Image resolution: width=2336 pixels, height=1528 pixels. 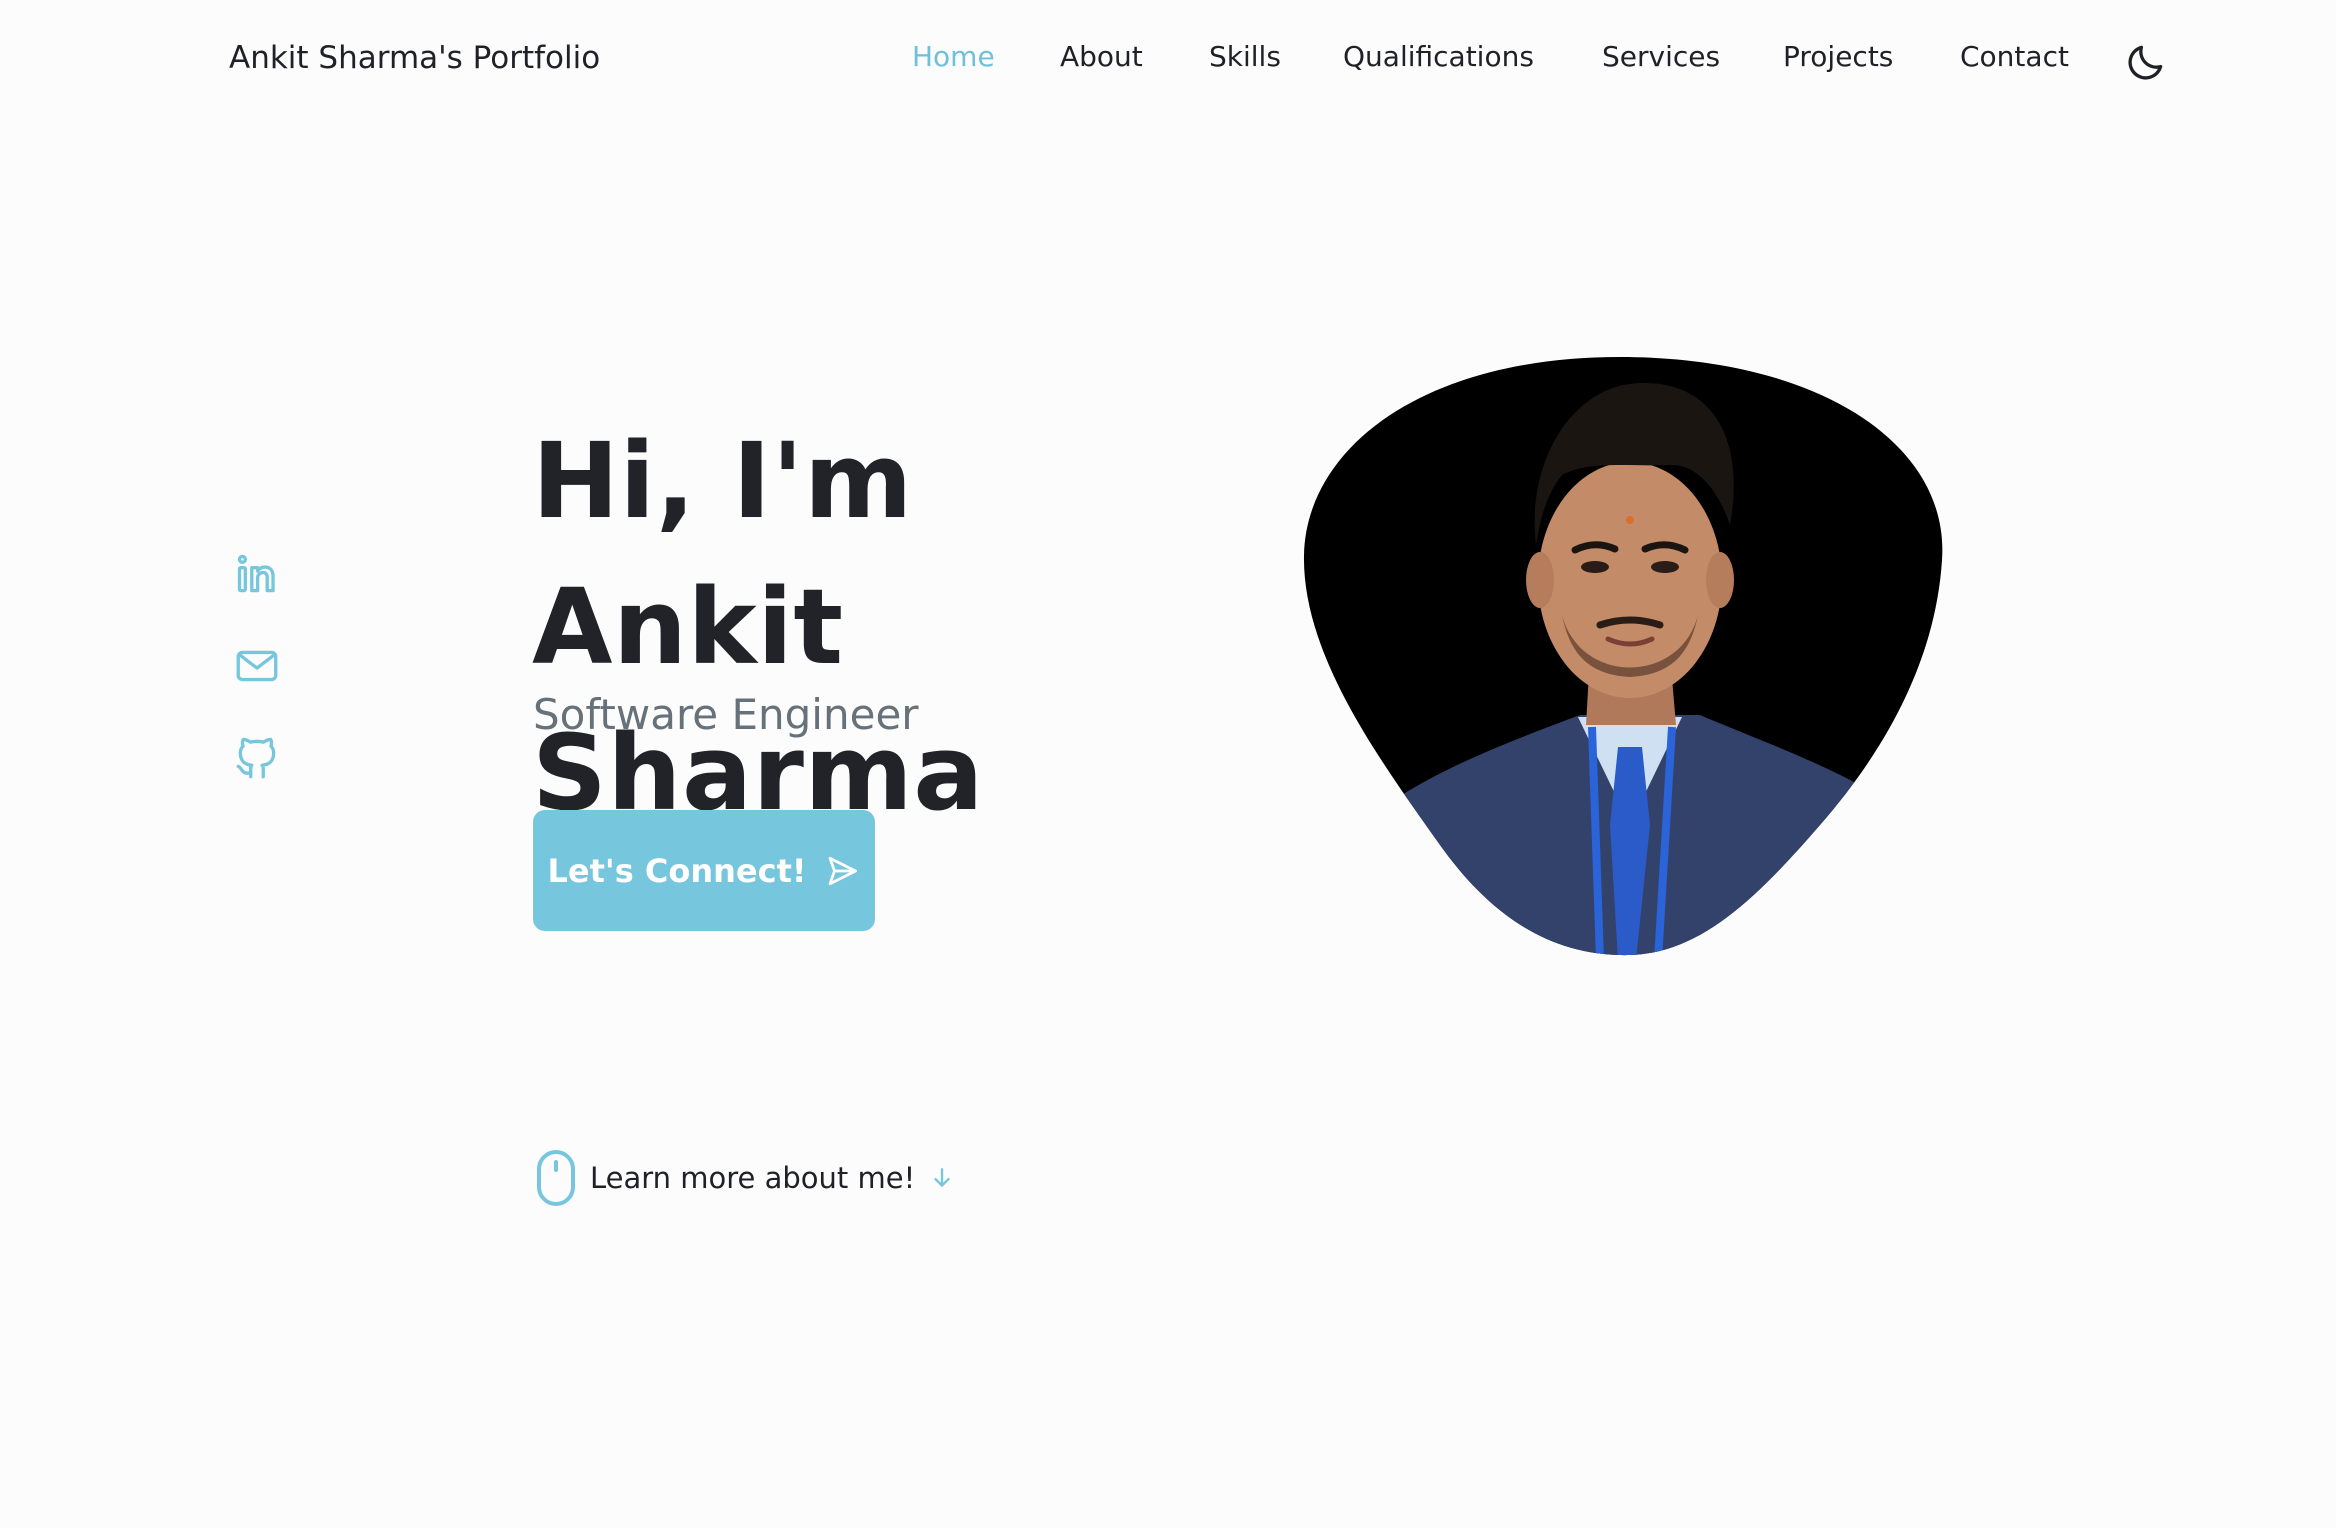 I want to click on linkedin-link, so click(x=257, y=575).